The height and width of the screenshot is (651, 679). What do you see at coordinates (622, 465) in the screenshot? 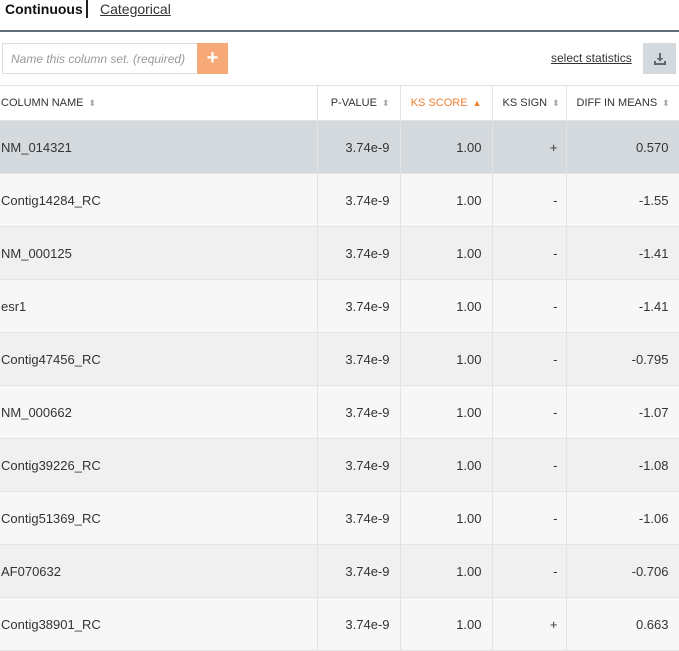
I see `diff-in-means-cell: -1.08` at bounding box center [622, 465].